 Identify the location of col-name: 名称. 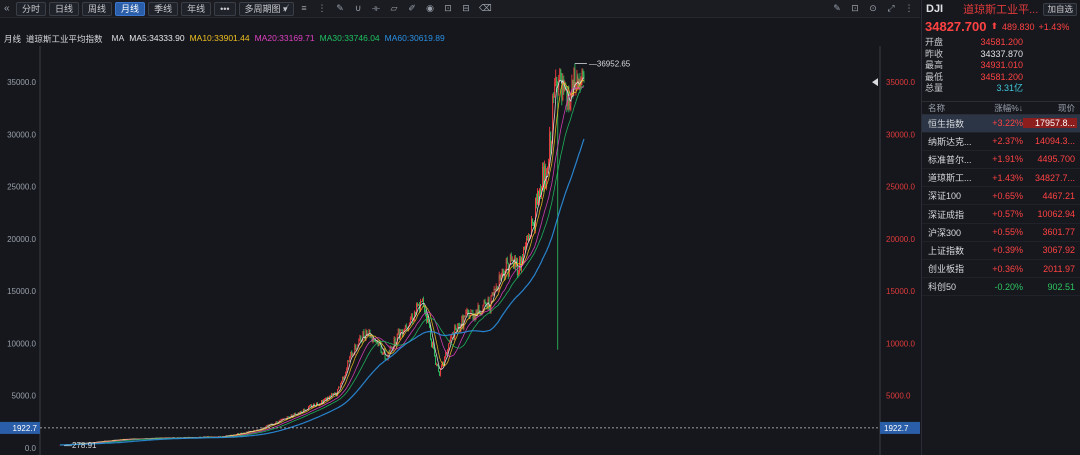
(950, 108).